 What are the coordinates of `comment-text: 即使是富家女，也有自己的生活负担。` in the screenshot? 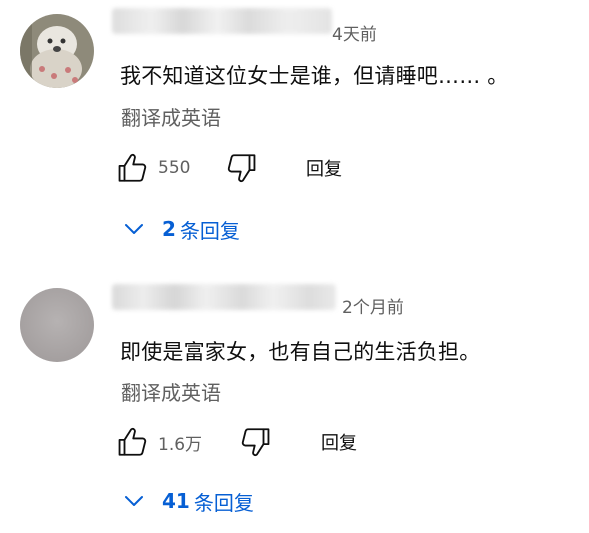 It's located at (300, 352).